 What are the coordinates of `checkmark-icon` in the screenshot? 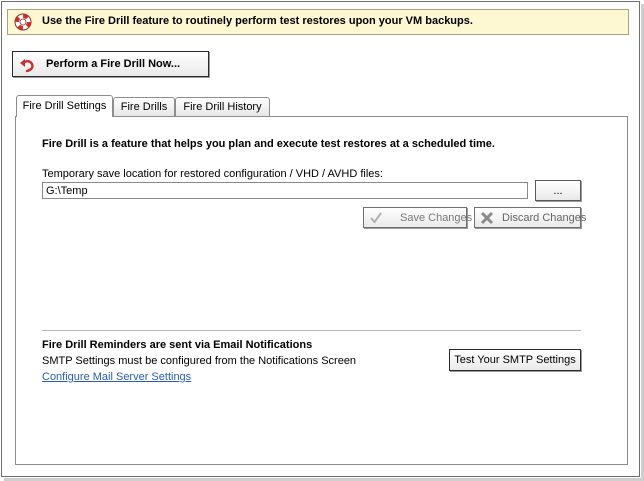 It's located at (376, 218).